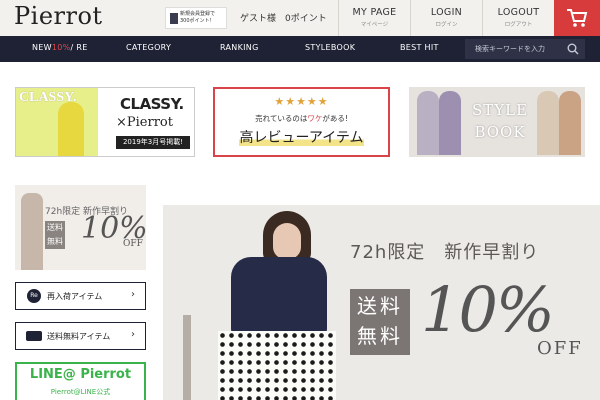 Image resolution: width=600 pixels, height=400 pixels. I want to click on site-logo: Pierrot, so click(58, 16).